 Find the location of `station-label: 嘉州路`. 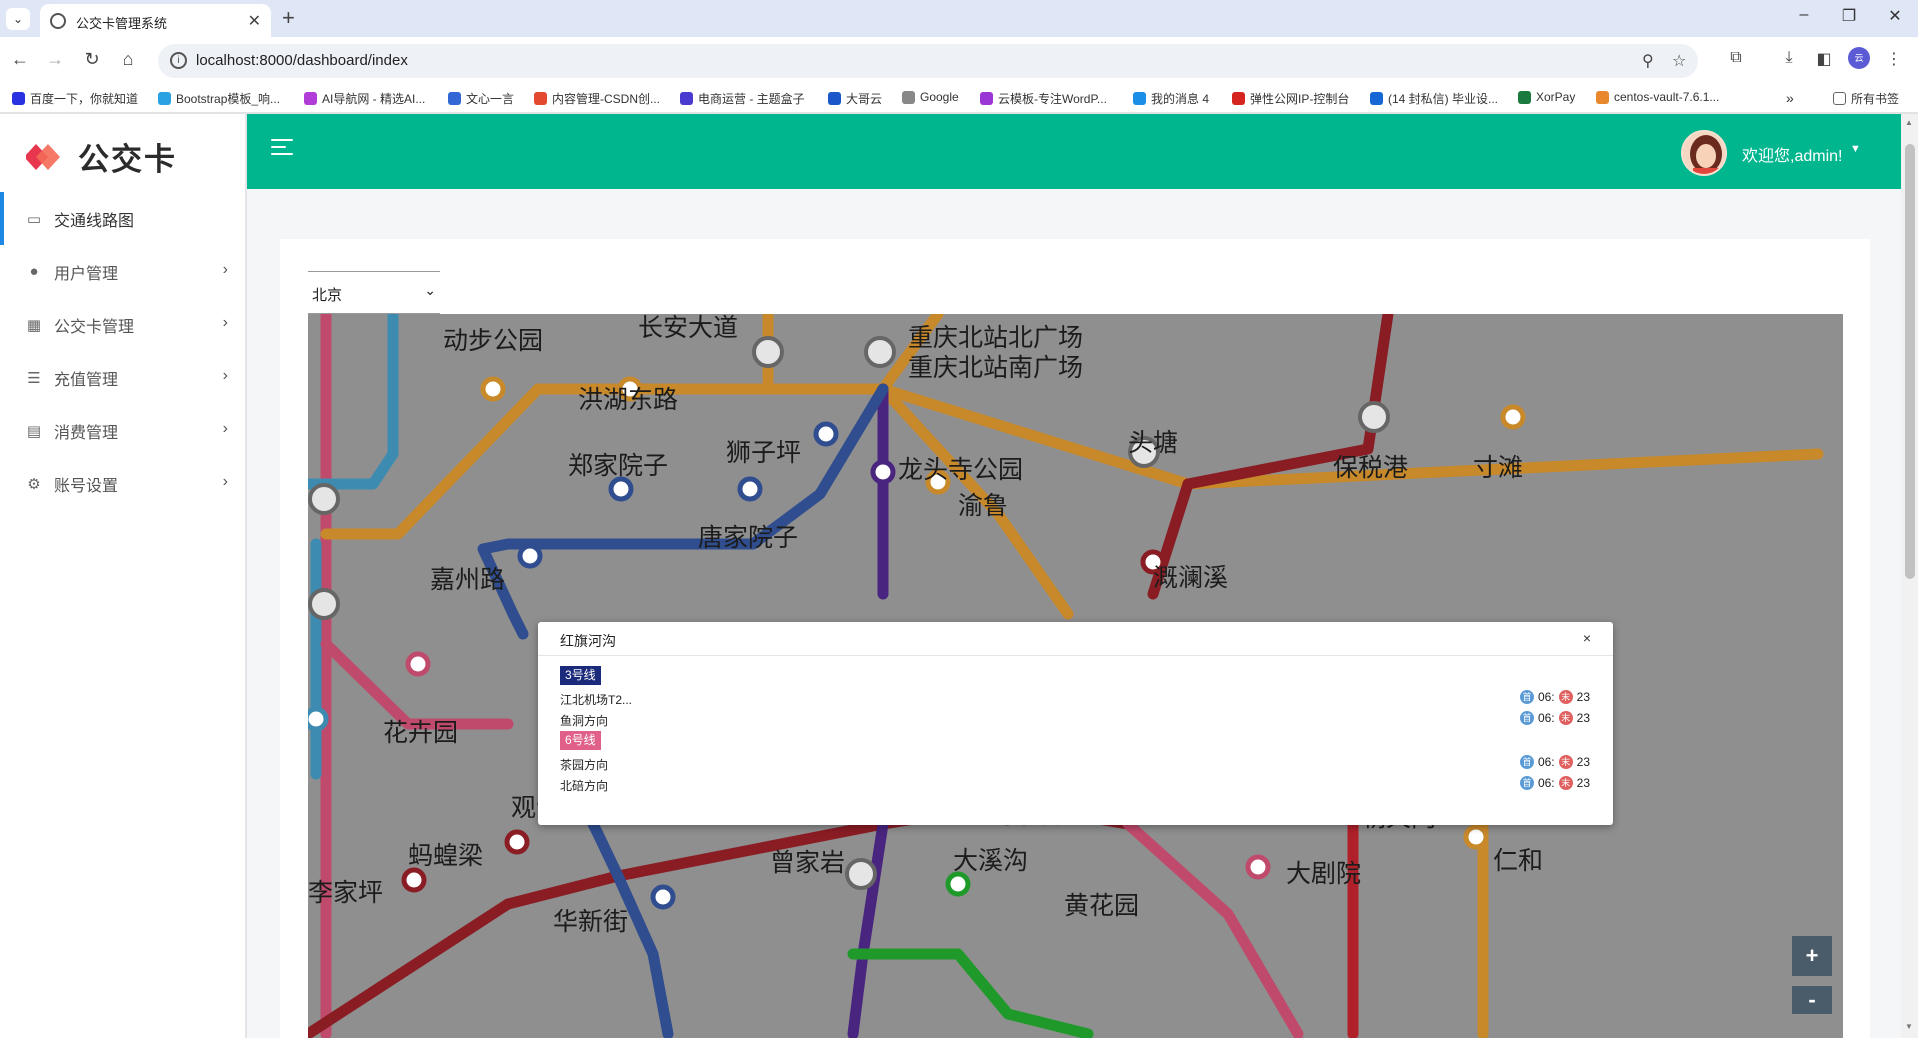

station-label: 嘉州路 is located at coordinates (467, 580).